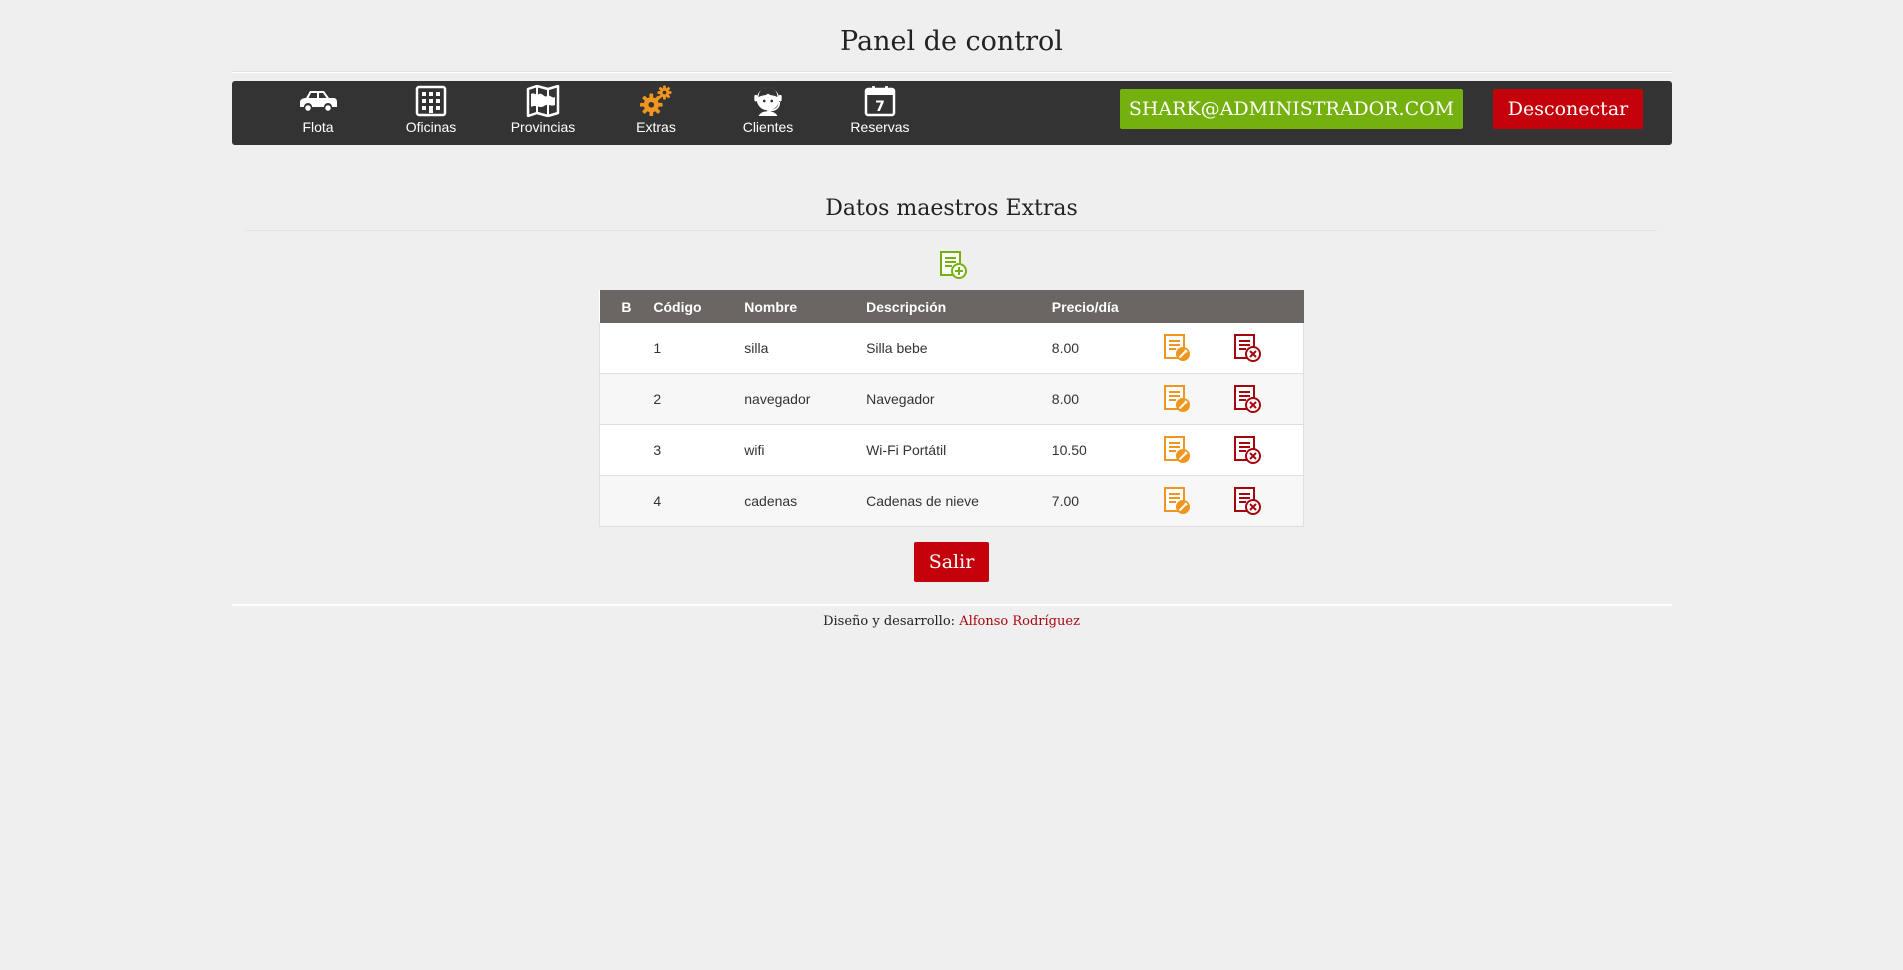 This screenshot has height=970, width=1903. I want to click on user-account-button: SHARK@ADMINISTRADOR.COM, so click(1291, 109).